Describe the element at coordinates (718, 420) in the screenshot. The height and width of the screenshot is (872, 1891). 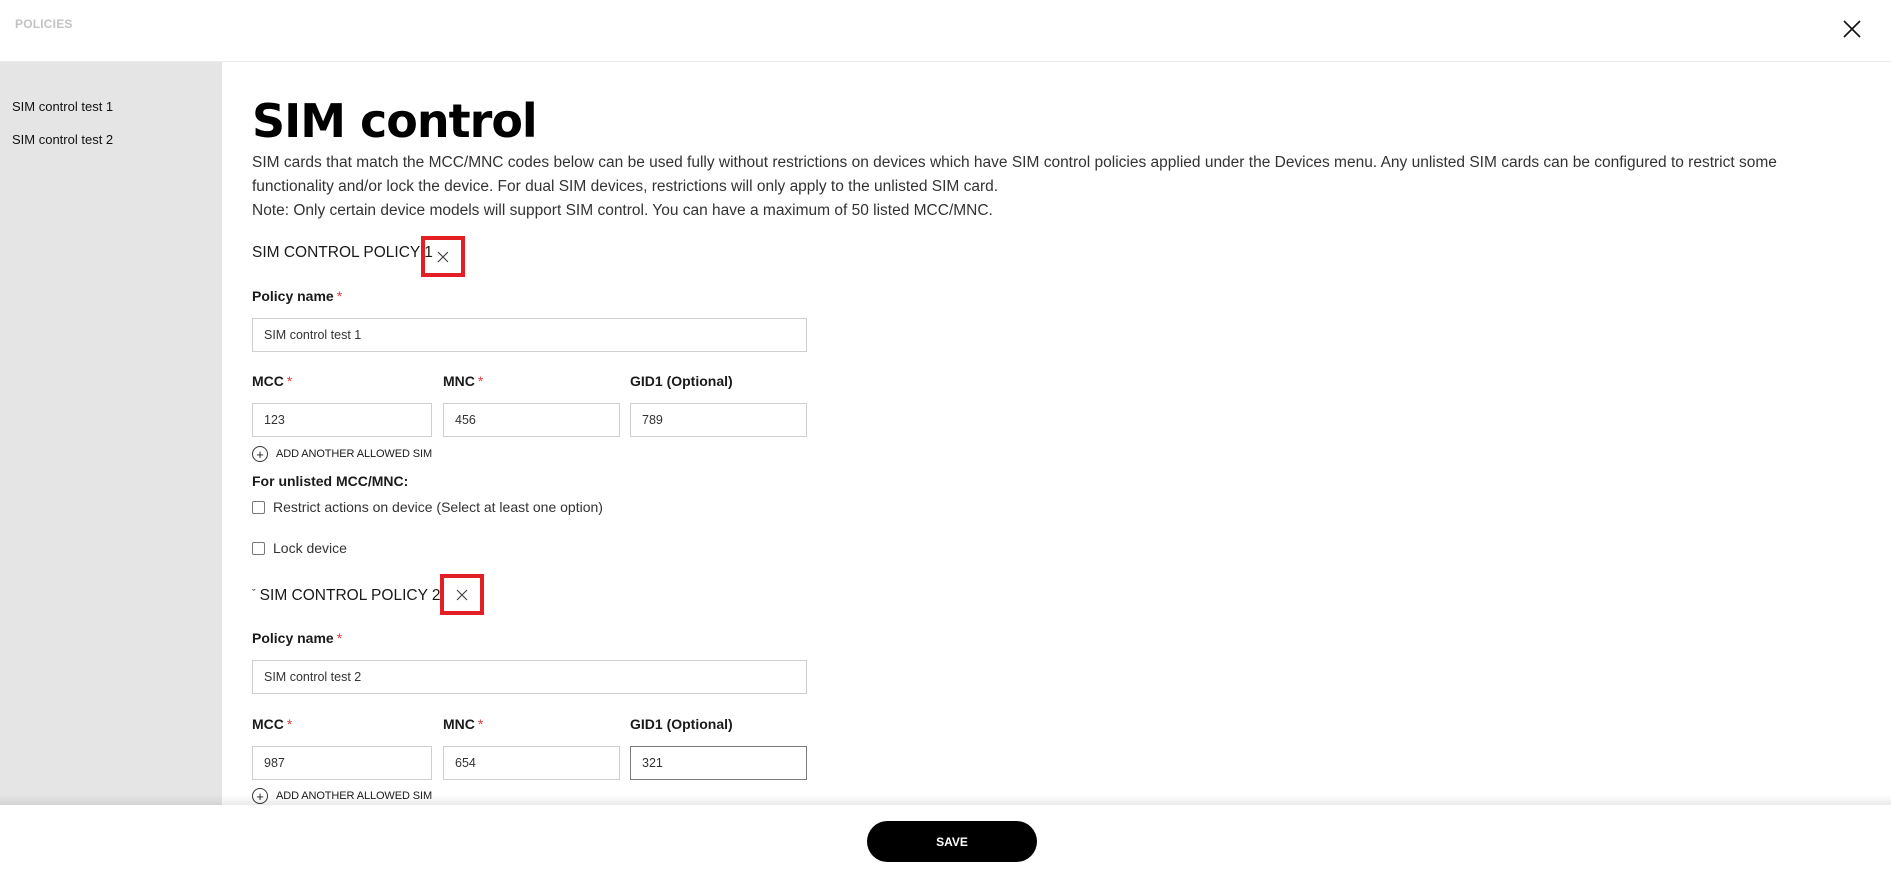
I see `policy-1-gid1-input: 789` at that location.